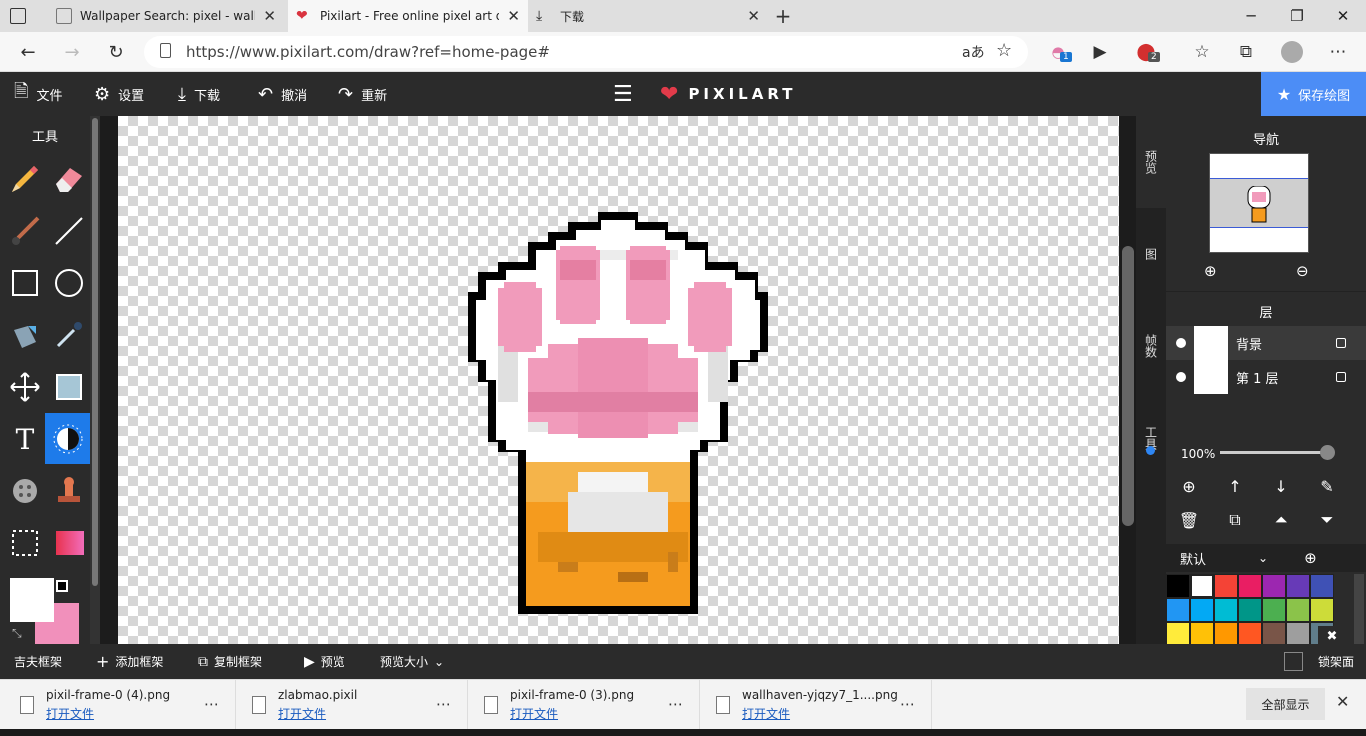  What do you see at coordinates (1151, 438) in the screenshot?
I see `tab-tools: 工具` at bounding box center [1151, 438].